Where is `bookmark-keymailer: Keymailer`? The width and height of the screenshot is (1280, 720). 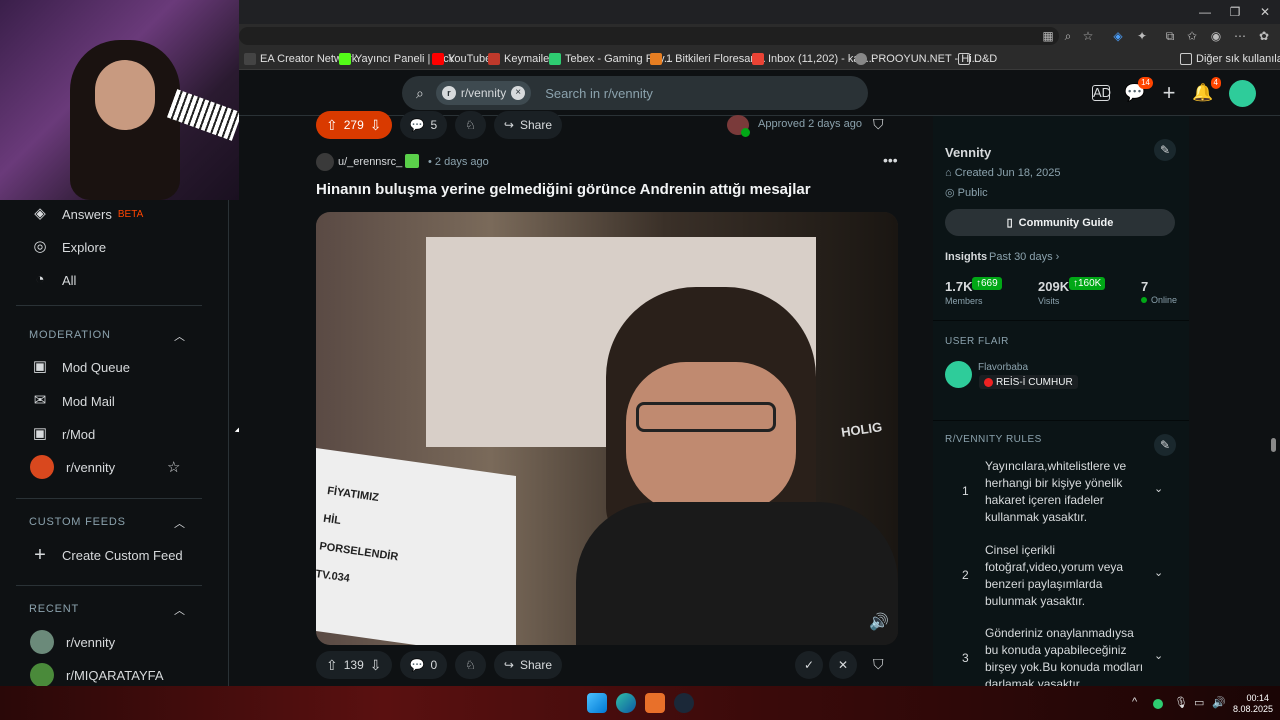
bookmark-keymailer: Keymailer is located at coordinates (520, 59).